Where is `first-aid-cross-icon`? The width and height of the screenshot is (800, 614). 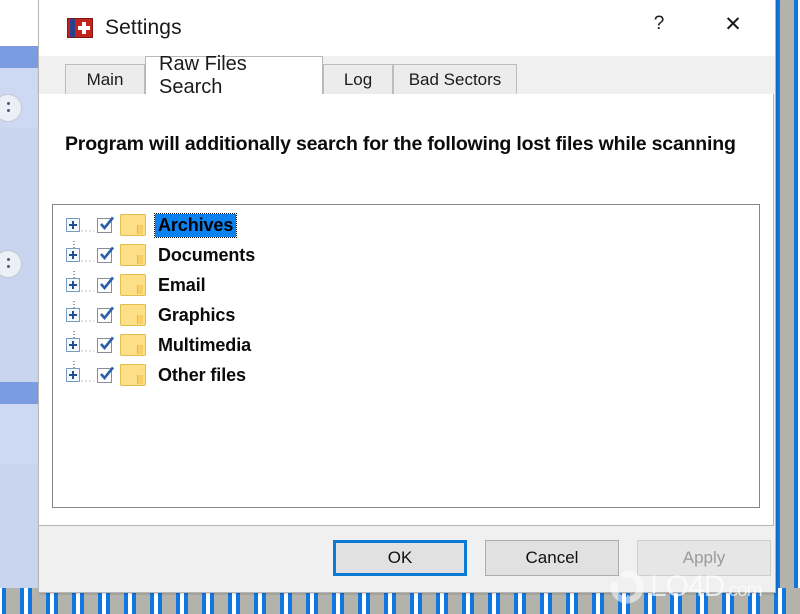
first-aid-cross-icon is located at coordinates (80, 28).